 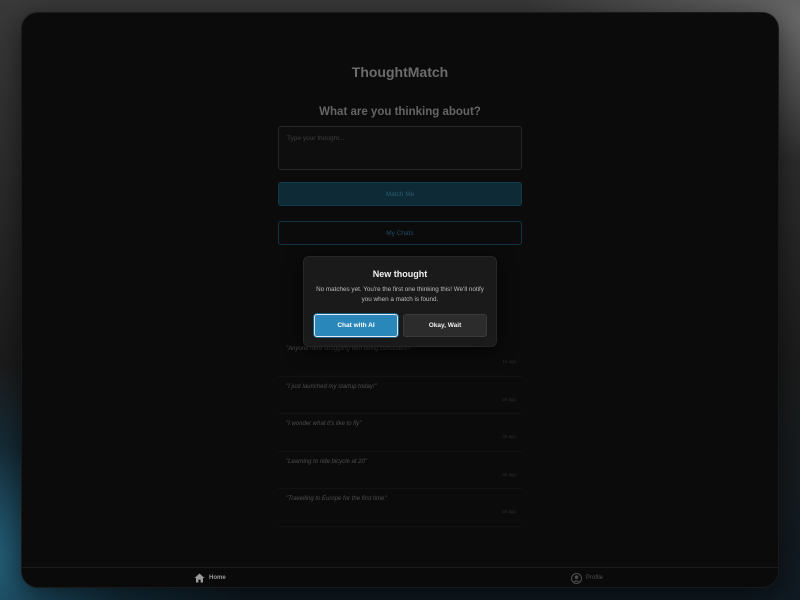 What do you see at coordinates (595, 578) in the screenshot?
I see `nav-profile-label: Profile` at bounding box center [595, 578].